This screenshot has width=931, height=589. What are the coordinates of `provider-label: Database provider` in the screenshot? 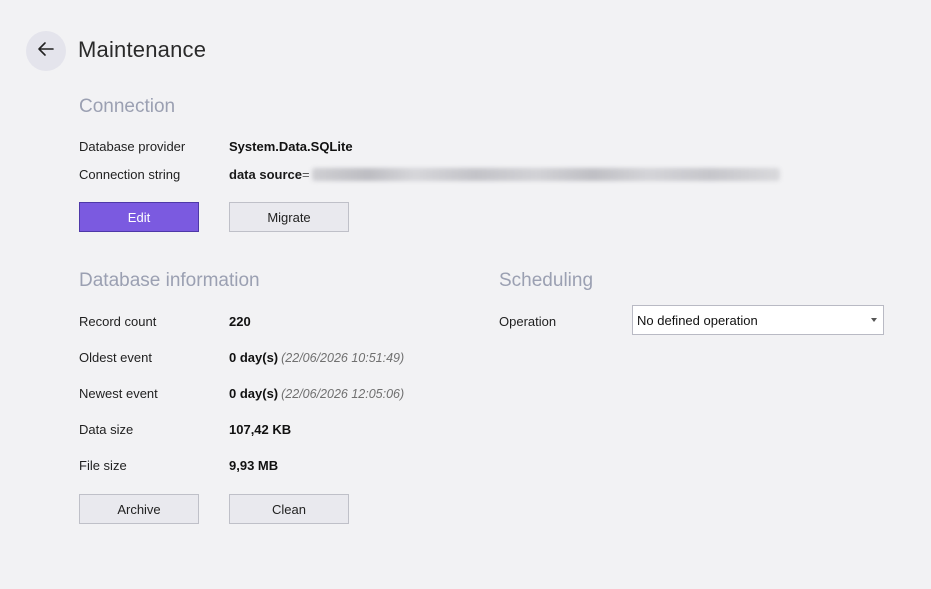 It's located at (132, 146).